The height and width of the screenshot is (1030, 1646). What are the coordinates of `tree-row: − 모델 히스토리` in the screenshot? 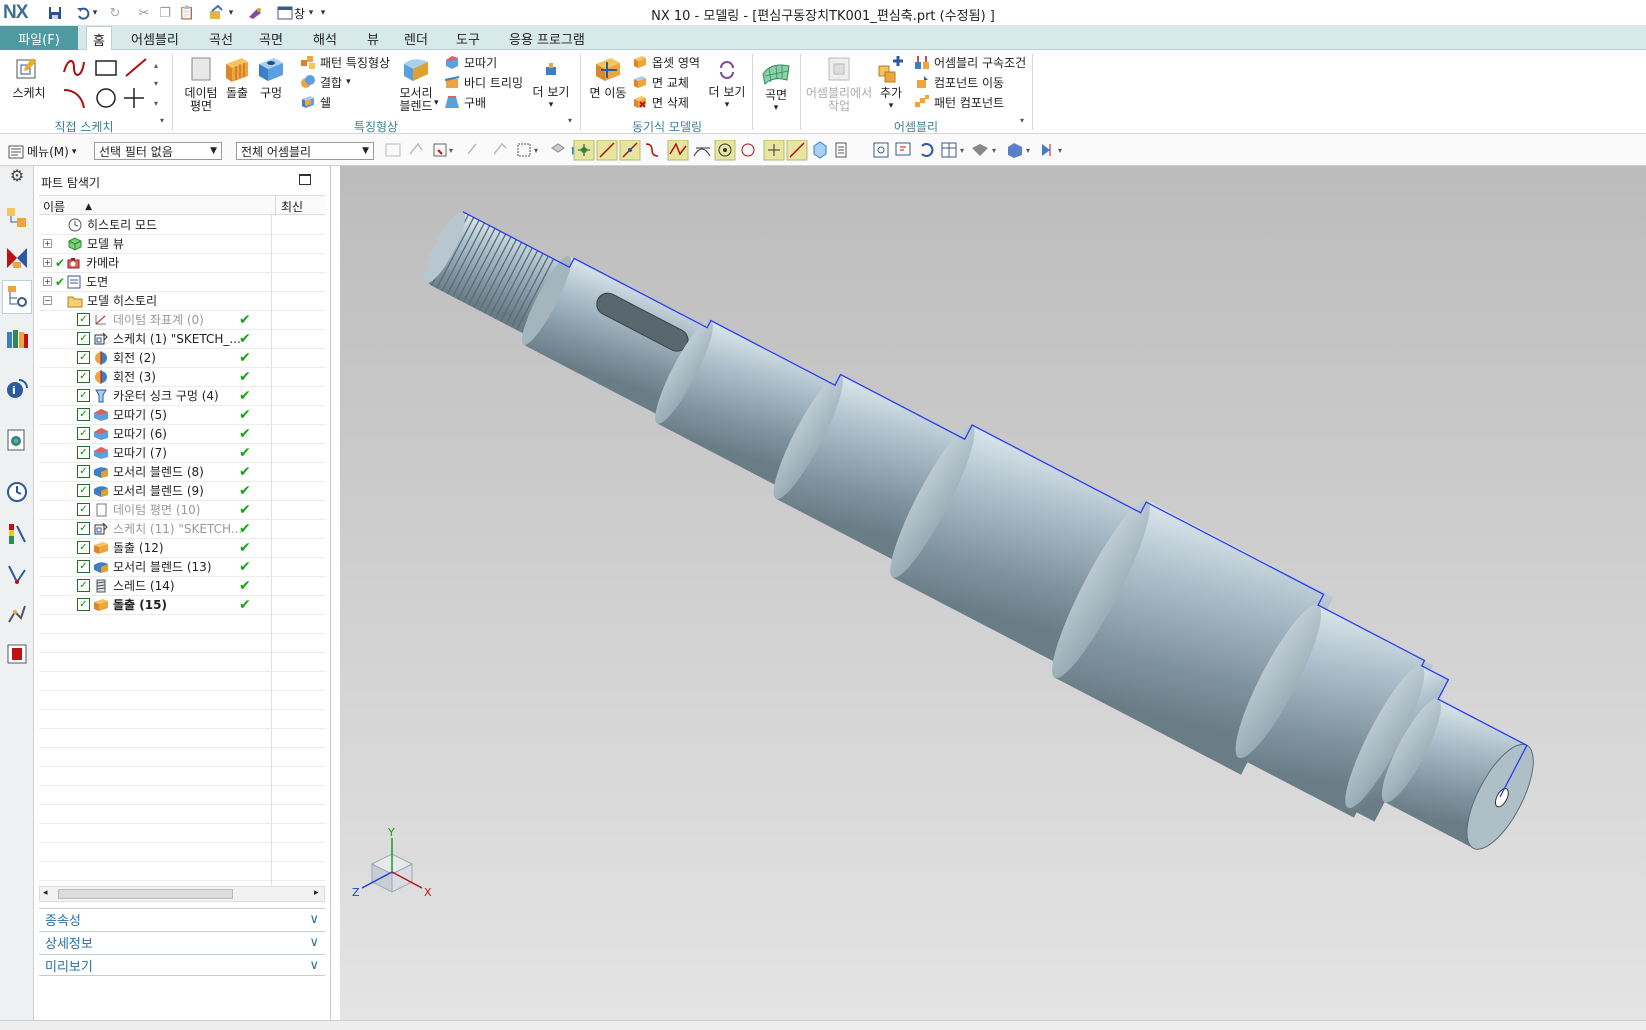 It's located at (182, 301).